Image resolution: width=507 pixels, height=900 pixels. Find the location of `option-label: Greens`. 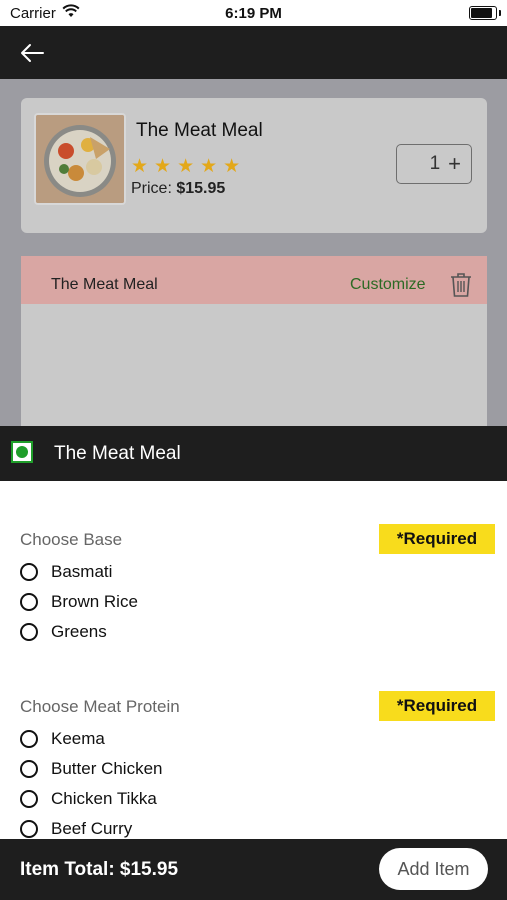

option-label: Greens is located at coordinates (79, 631).